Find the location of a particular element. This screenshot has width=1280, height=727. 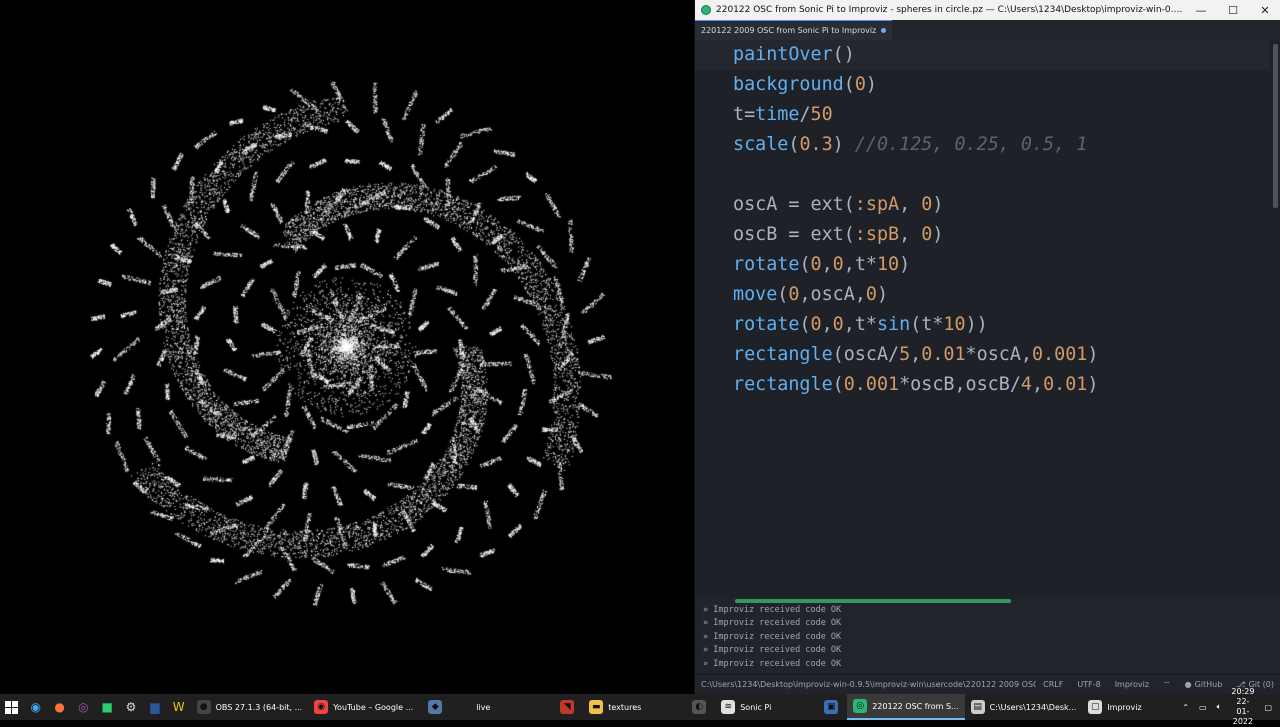

atom-icon: ◎ is located at coordinates (860, 706).